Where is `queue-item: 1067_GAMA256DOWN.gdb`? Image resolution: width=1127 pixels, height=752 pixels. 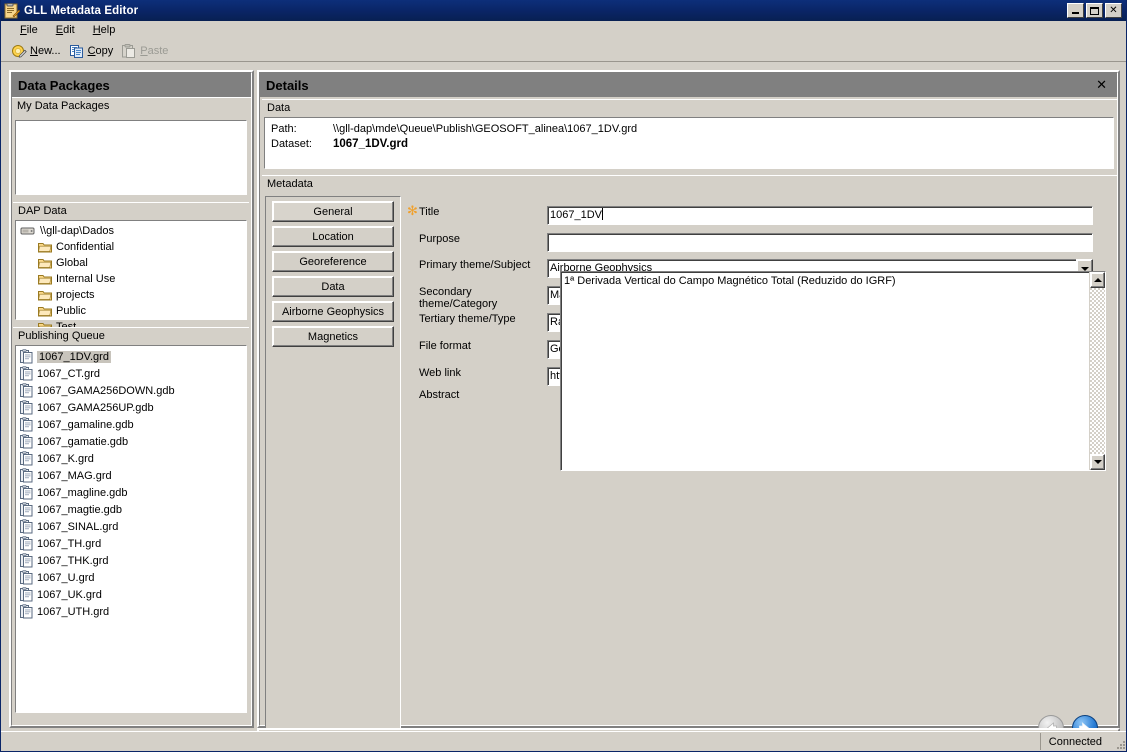
queue-item: 1067_GAMA256DOWN.gdb is located at coordinates (131, 390).